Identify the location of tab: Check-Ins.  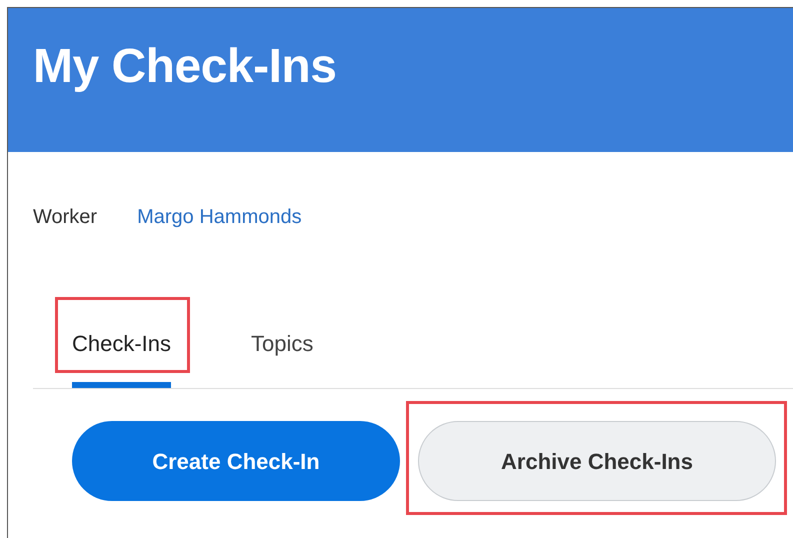
(122, 357).